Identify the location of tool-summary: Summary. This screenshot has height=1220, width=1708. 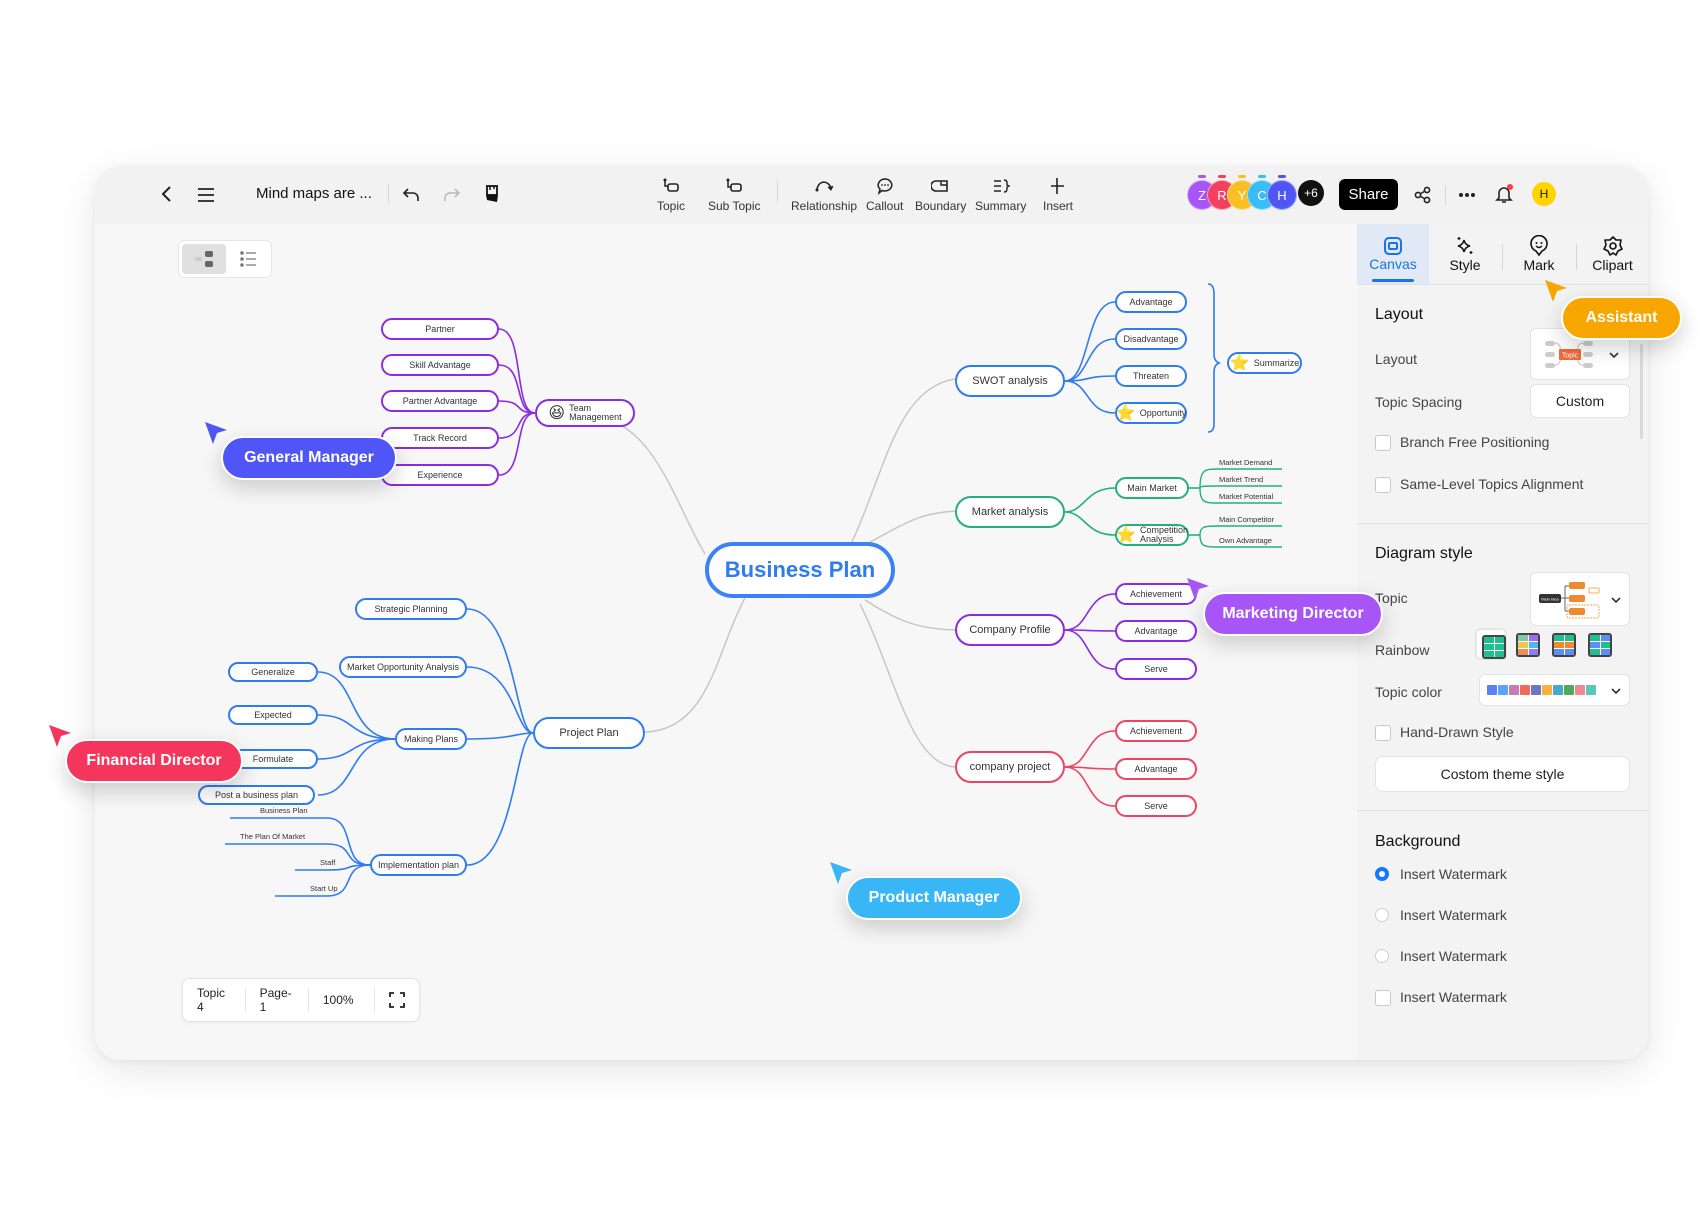
(1000, 194).